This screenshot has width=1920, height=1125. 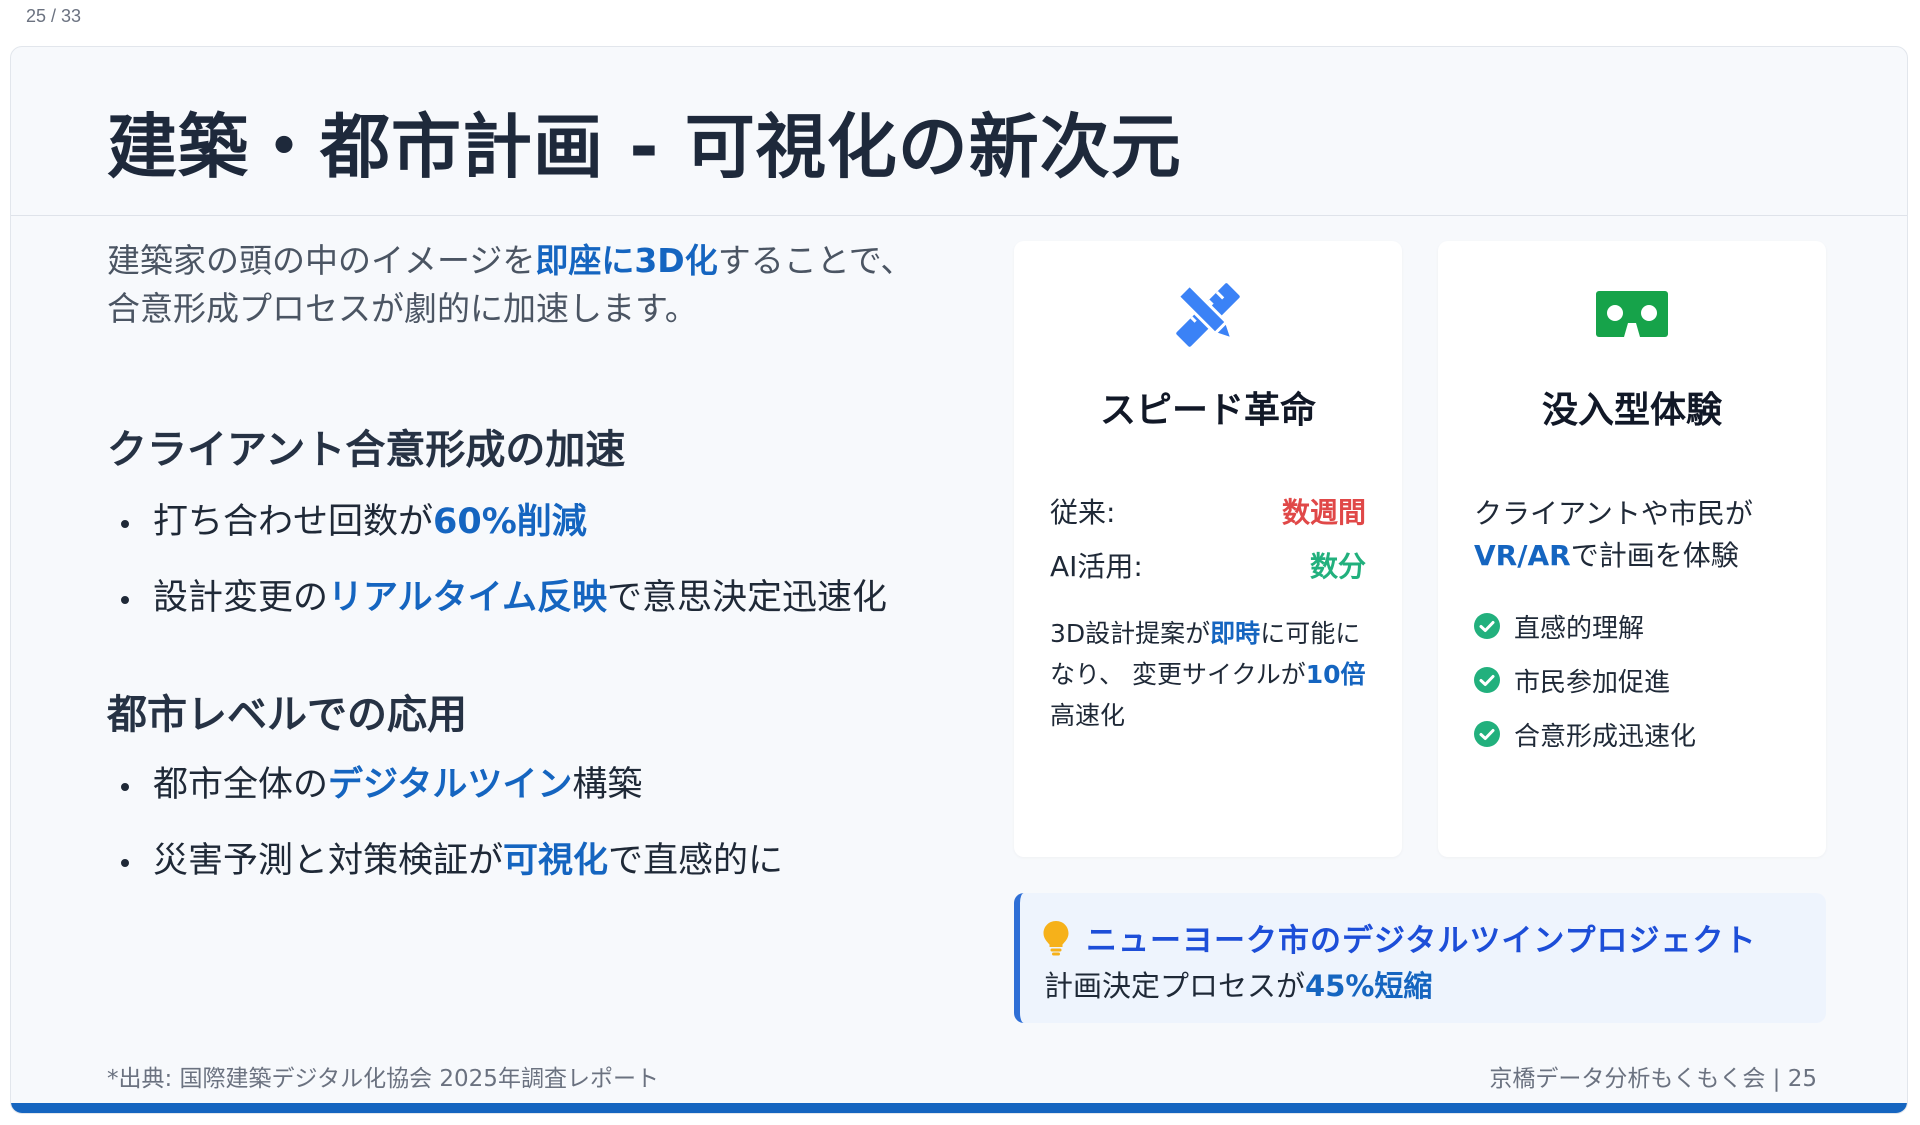 I want to click on kv-label: AI活用:, so click(x=1096, y=566).